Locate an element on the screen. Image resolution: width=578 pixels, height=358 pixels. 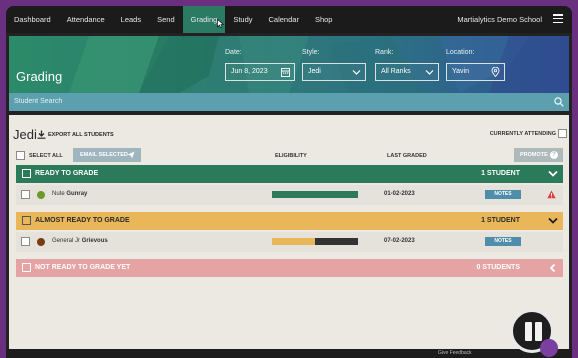
footer-bar: Give Feedback is located at coordinates (289, 353).